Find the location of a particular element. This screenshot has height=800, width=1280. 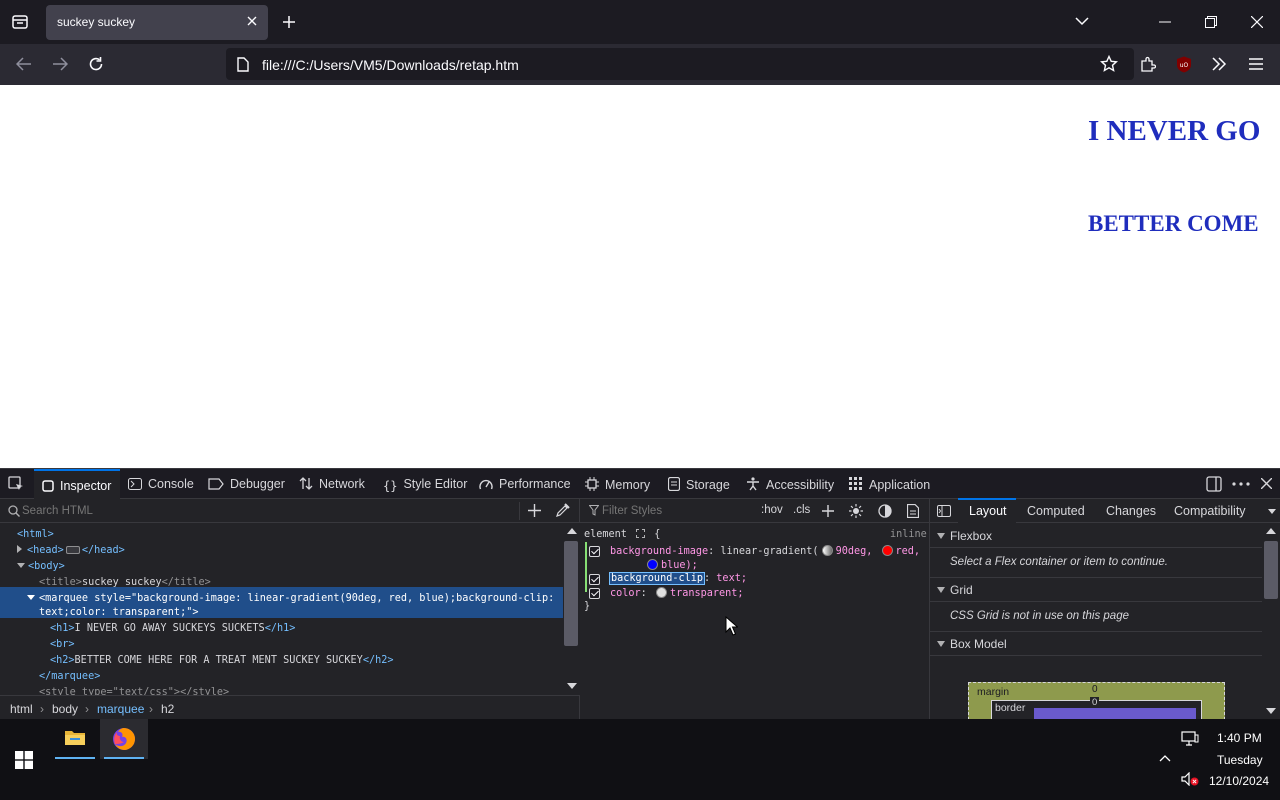

search-html-input is located at coordinates (267, 511).